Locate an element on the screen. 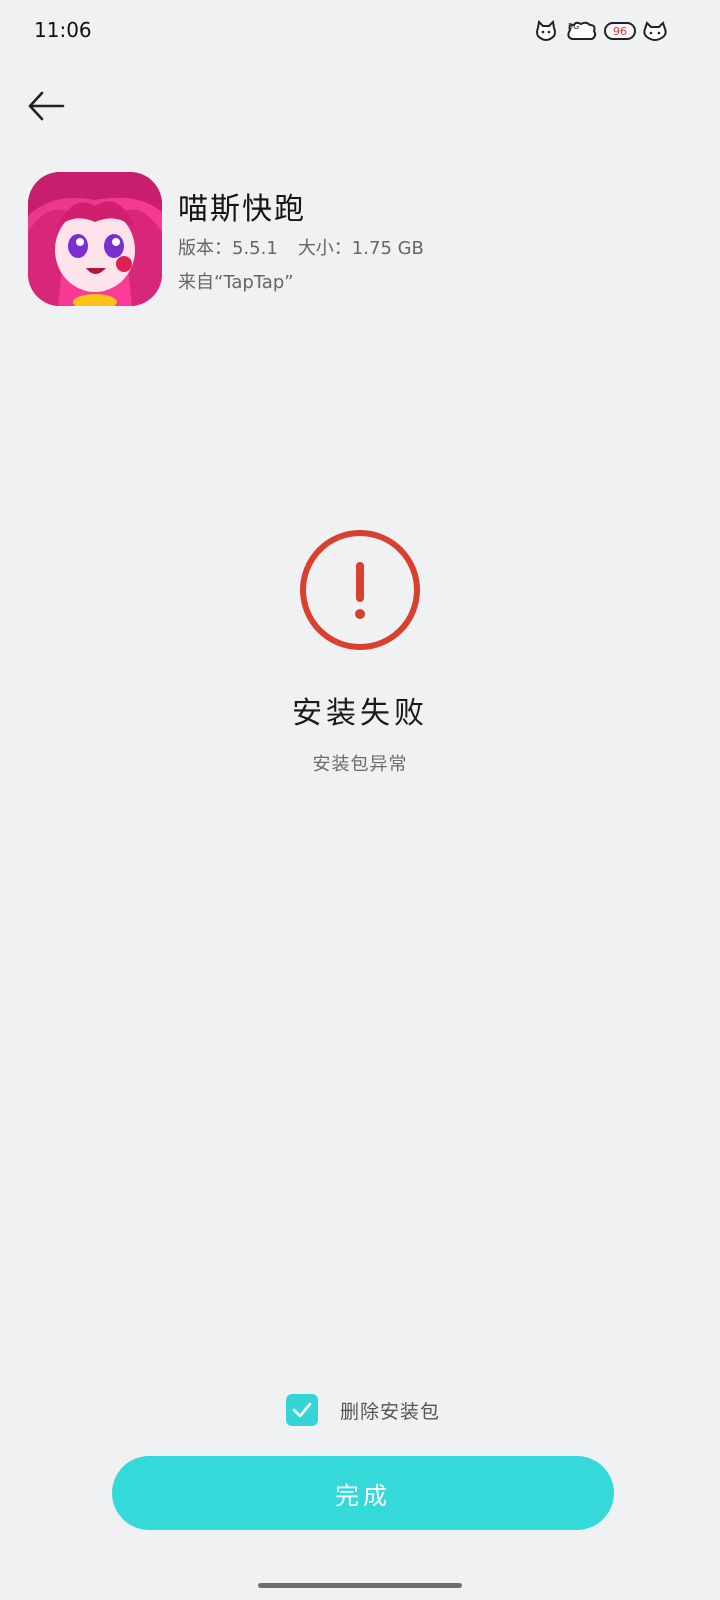 Image resolution: width=720 pixels, height=1600 pixels. app-icon is located at coordinates (95, 239).